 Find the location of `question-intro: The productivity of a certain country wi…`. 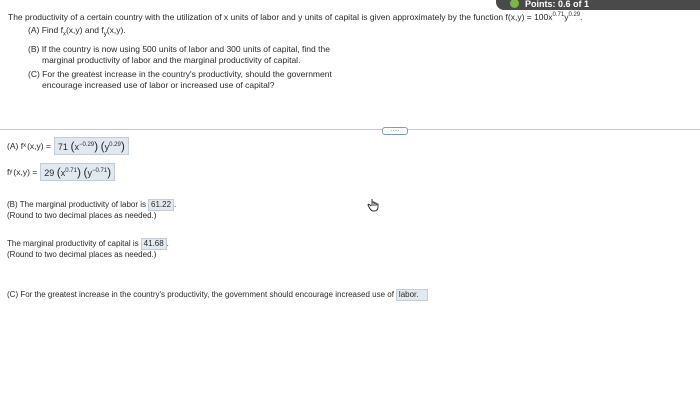

question-intro: The productivity of a certain country wi… is located at coordinates (295, 16).